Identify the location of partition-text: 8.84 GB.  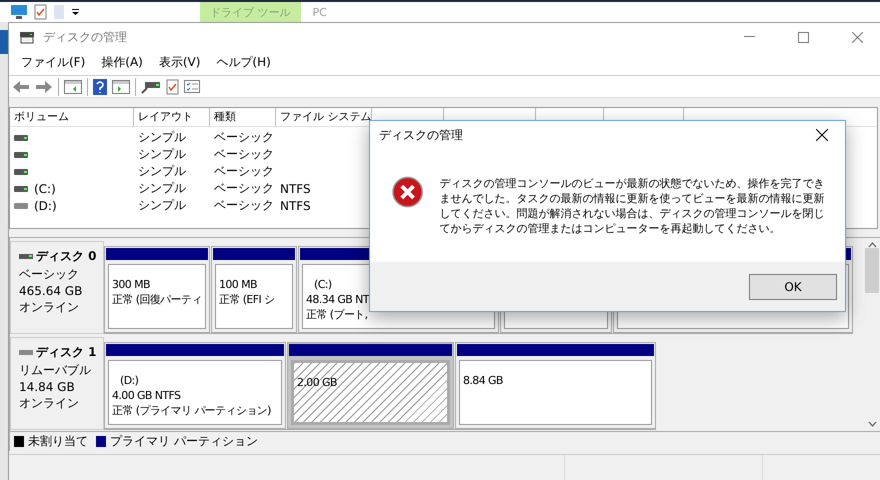
(483, 380).